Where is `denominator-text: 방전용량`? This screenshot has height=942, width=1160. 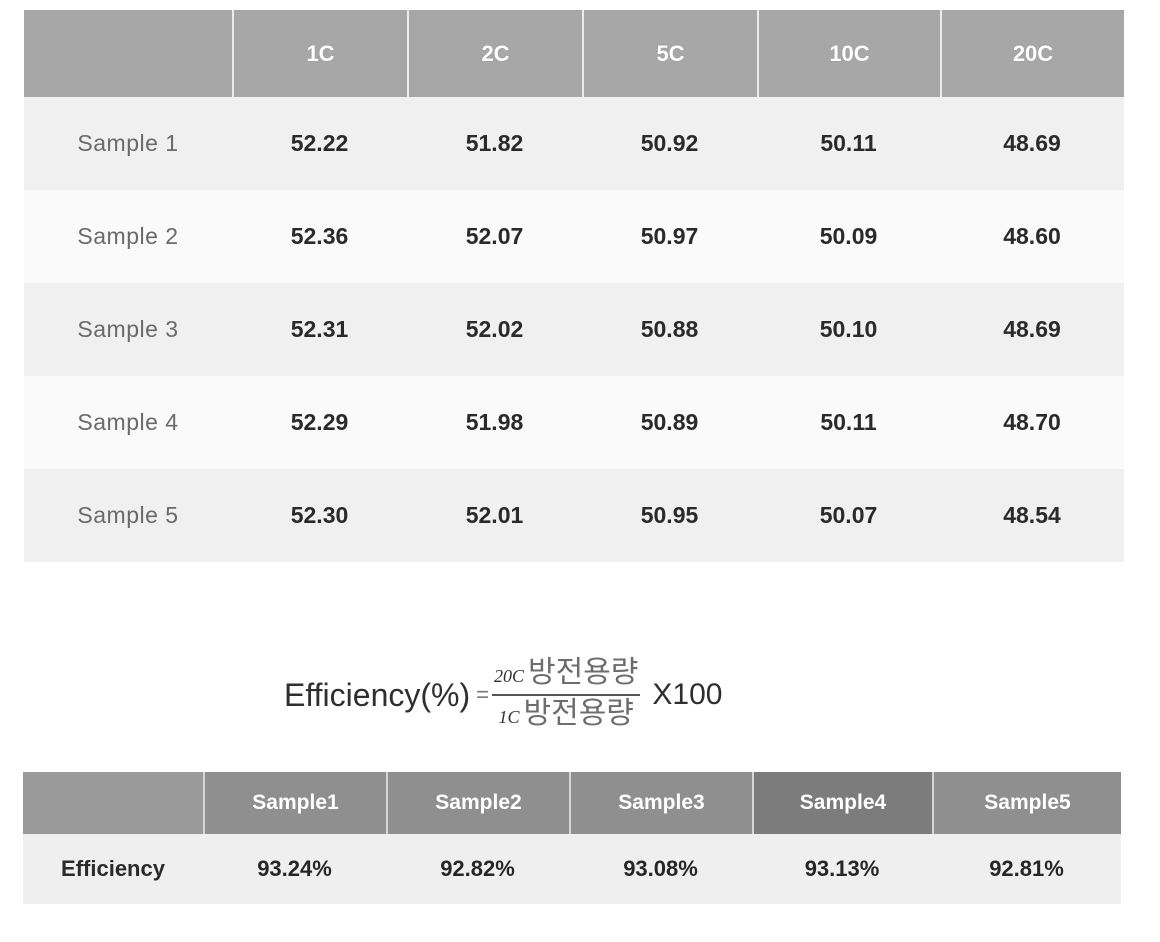 denominator-text: 방전용량 is located at coordinates (578, 713).